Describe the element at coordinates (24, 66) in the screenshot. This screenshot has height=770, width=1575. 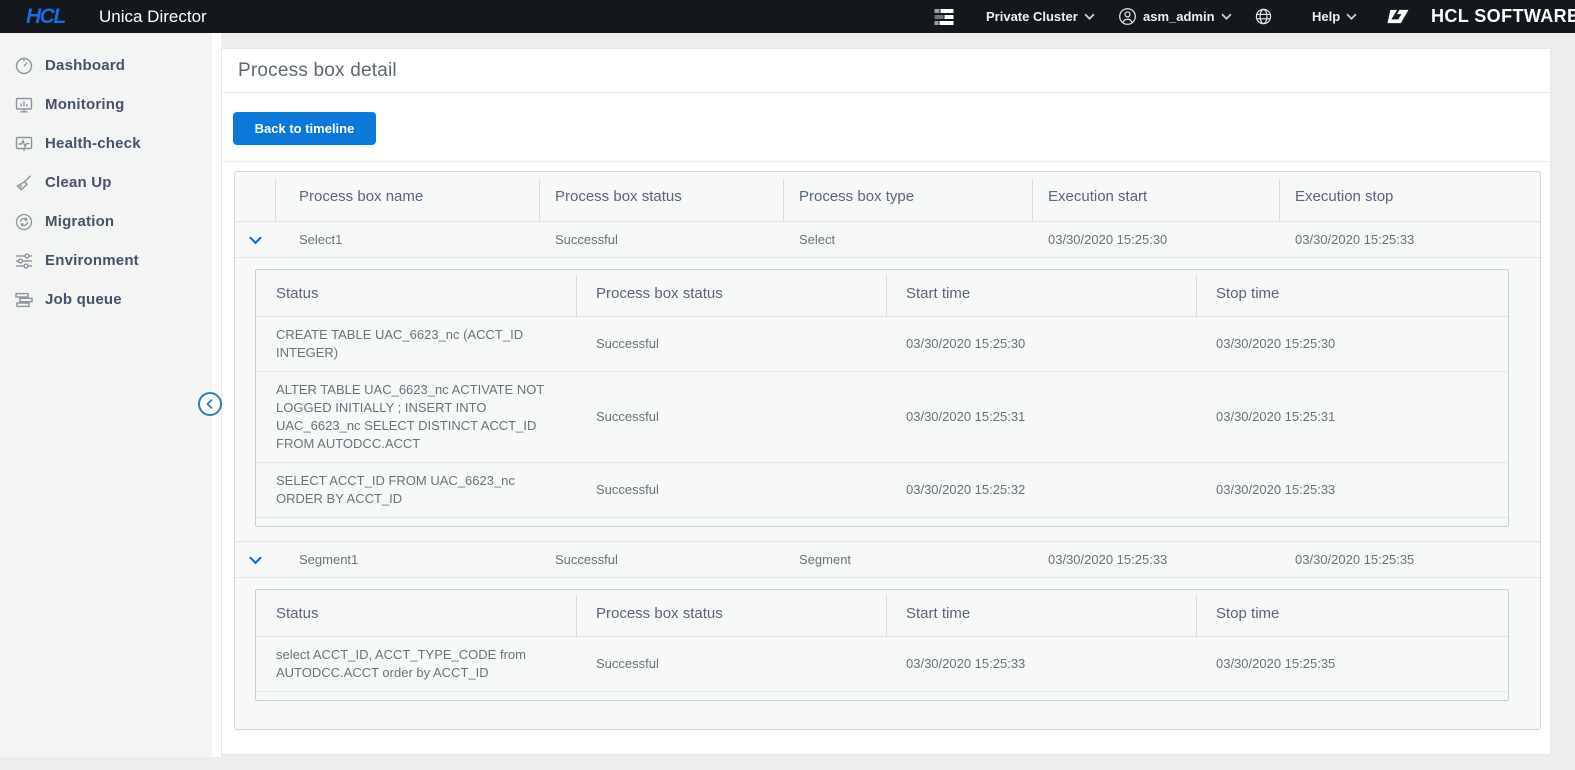
I see `dashboard-icon` at that location.